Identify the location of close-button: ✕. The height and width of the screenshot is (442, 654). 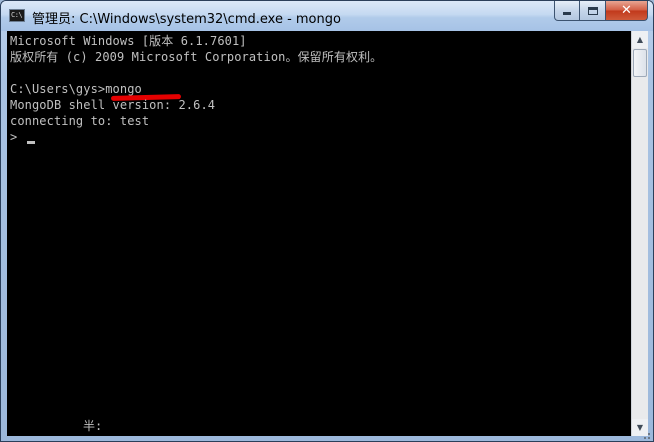
(627, 11).